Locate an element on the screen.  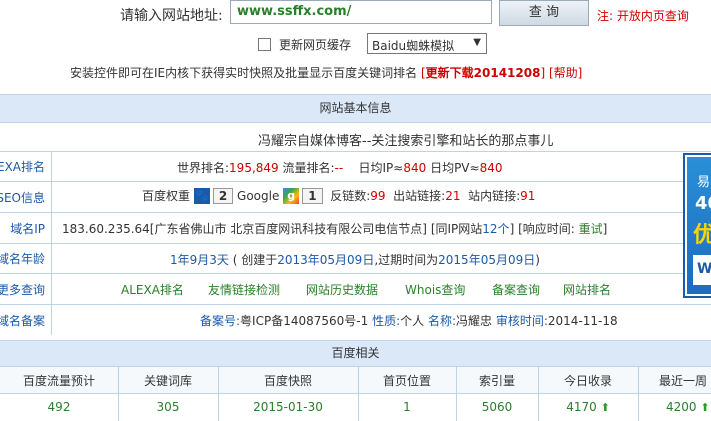
baidu-value-week: 4200 ⬆ is located at coordinates (674, 407).